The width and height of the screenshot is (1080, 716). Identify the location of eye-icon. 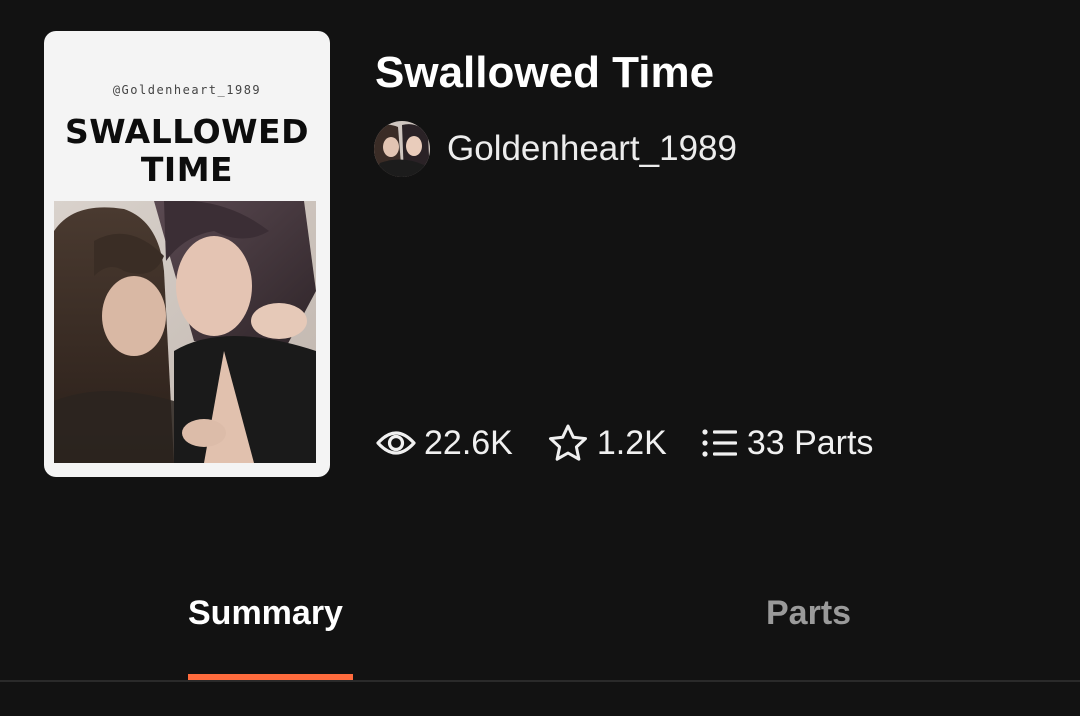
(396, 443).